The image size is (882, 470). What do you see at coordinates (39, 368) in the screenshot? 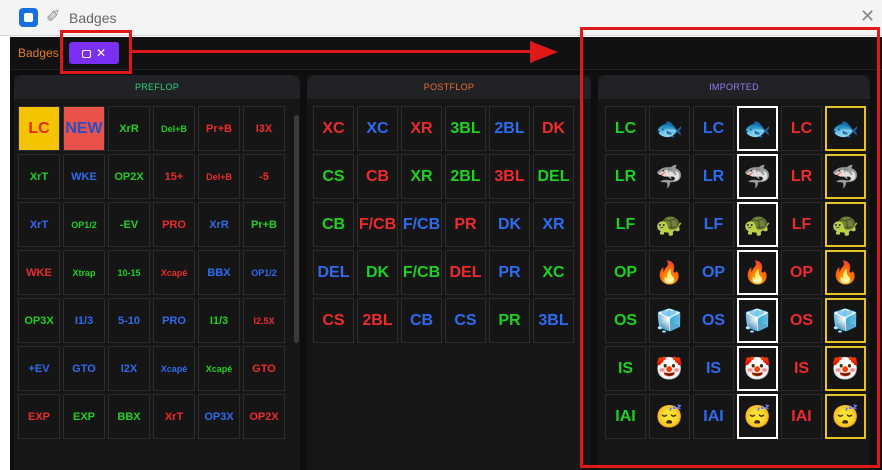
I see `preflop-badge: +EV` at bounding box center [39, 368].